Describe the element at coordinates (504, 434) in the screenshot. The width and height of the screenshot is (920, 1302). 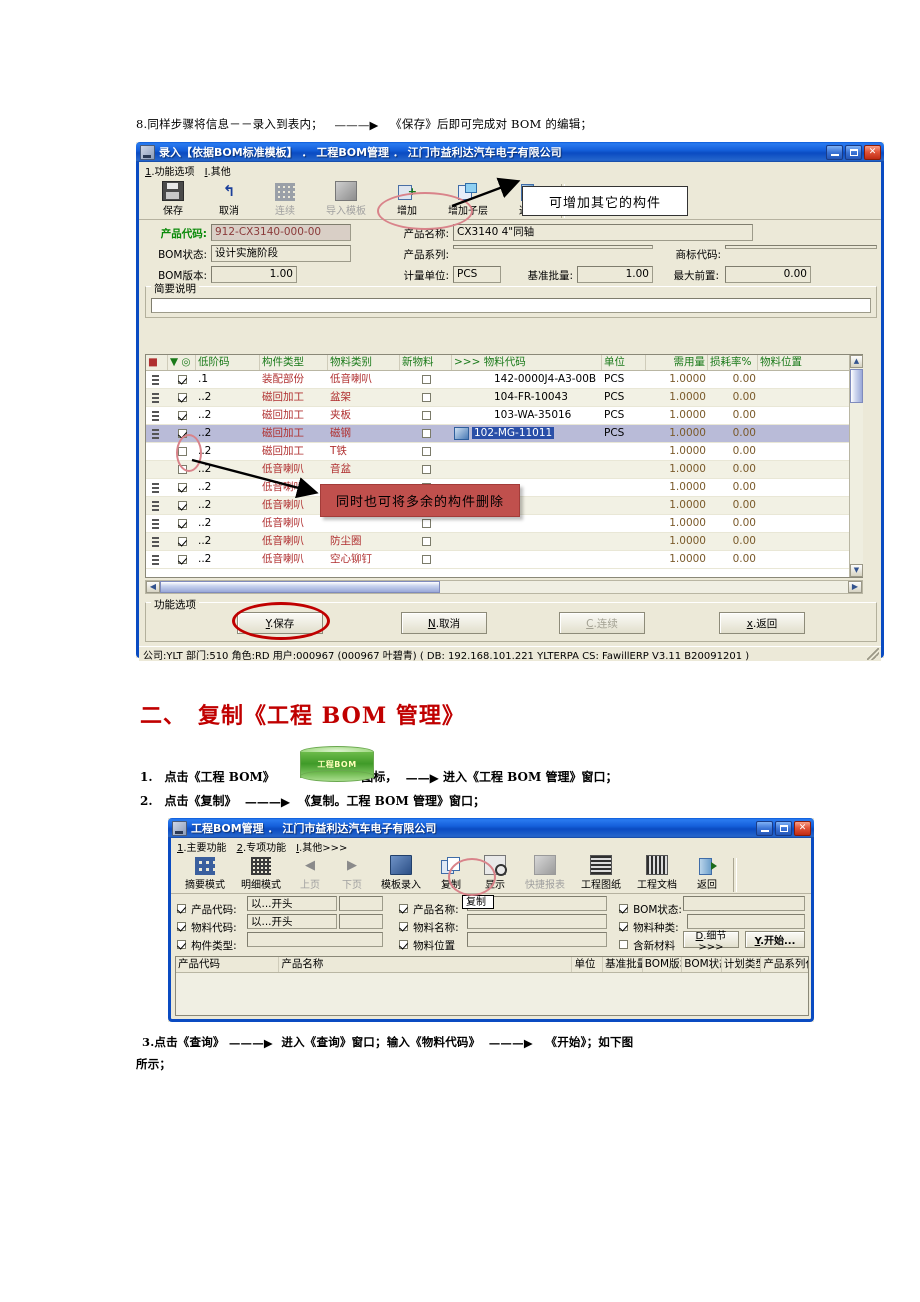
I see `table-row: ..2 磁回加工 磁钢 102-MG-11011 PCS 1.0000 0.00` at that location.